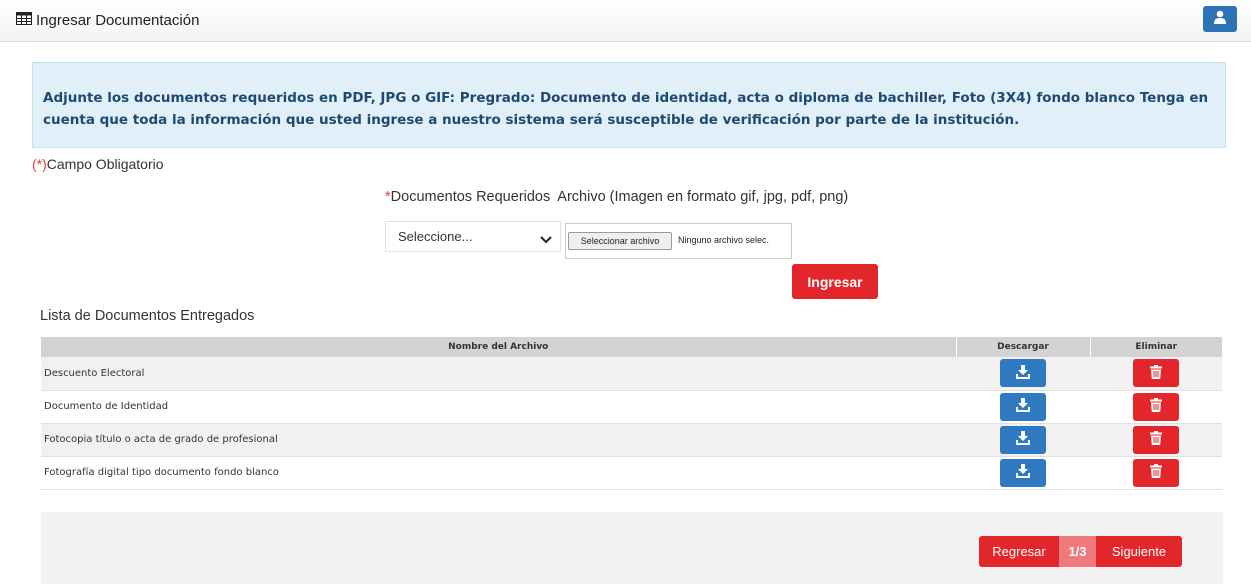 This screenshot has width=1251, height=584. What do you see at coordinates (724, 240) in the screenshot?
I see `file-status-text: Ninguno archivo selec.` at bounding box center [724, 240].